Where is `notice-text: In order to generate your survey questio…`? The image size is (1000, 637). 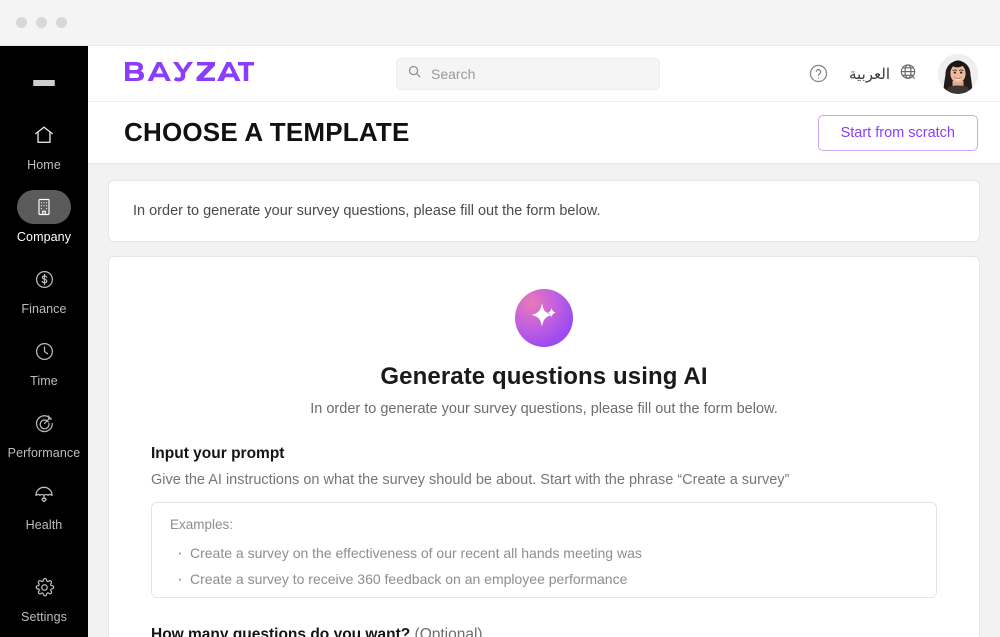 notice-text: In order to generate your survey questio… is located at coordinates (367, 211).